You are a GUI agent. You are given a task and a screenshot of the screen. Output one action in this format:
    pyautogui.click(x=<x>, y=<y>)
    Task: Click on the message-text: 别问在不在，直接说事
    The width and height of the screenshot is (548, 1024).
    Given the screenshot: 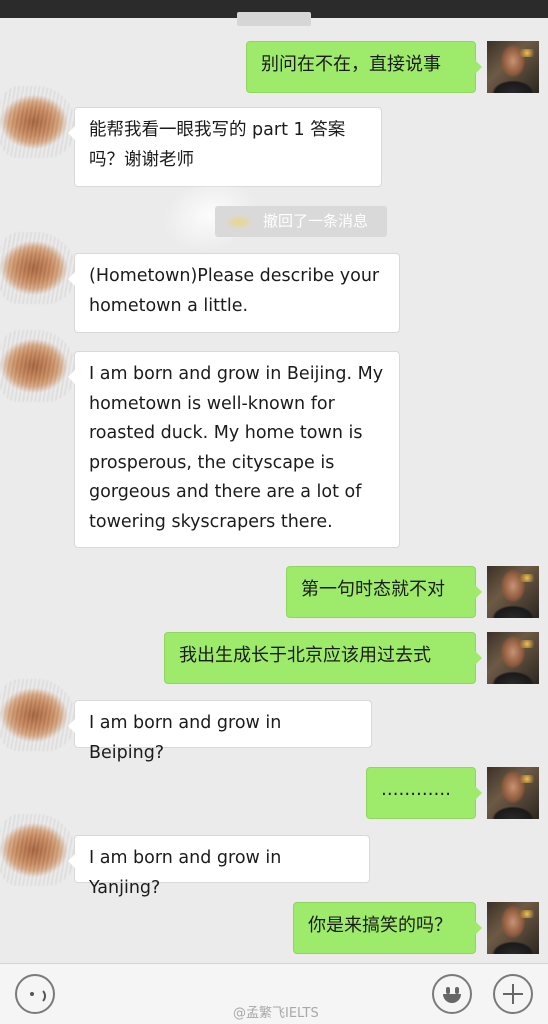 What is the action you would take?
    pyautogui.click(x=351, y=64)
    